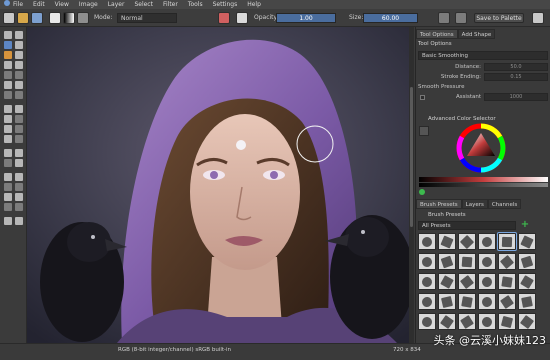  What do you see at coordinates (170, 4) in the screenshot?
I see `menu-filter: Filter` at bounding box center [170, 4].